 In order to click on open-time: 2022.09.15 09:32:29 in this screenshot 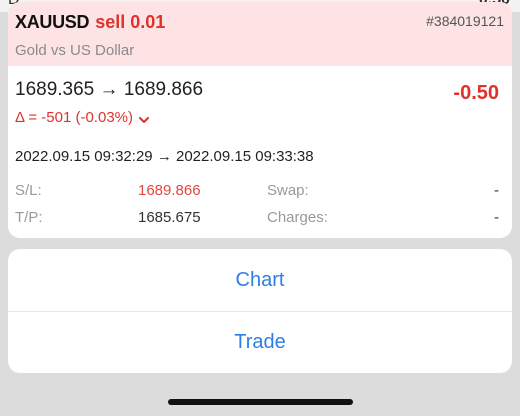, I will do `click(84, 156)`.